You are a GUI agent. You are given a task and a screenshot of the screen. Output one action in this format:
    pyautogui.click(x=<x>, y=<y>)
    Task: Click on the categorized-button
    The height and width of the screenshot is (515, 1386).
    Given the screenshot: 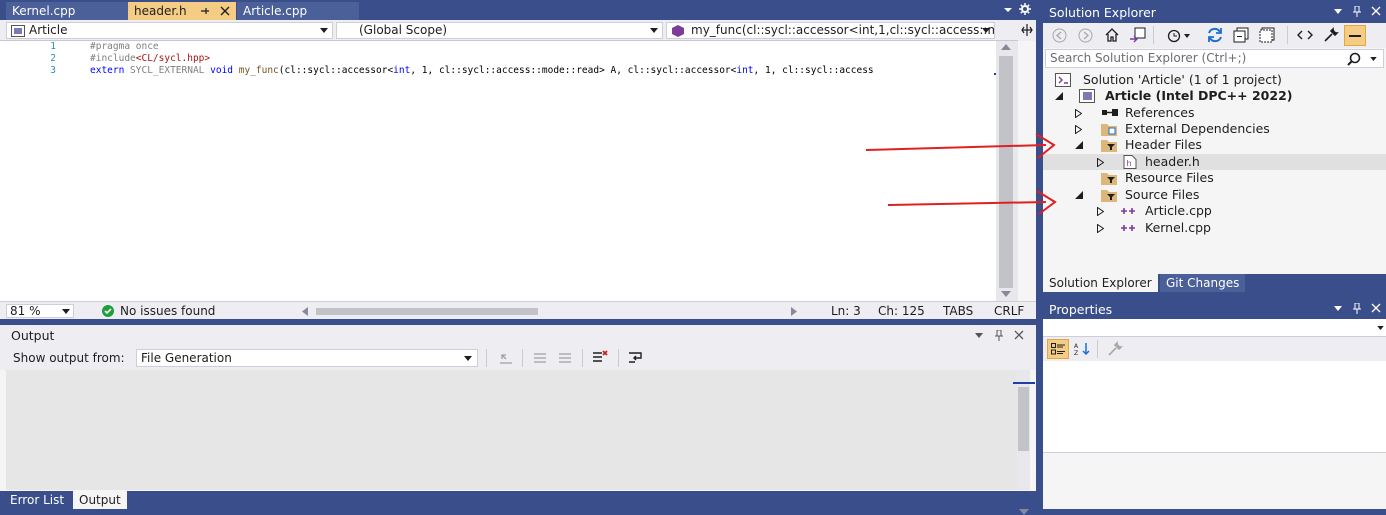 What is the action you would take?
    pyautogui.click(x=1058, y=349)
    